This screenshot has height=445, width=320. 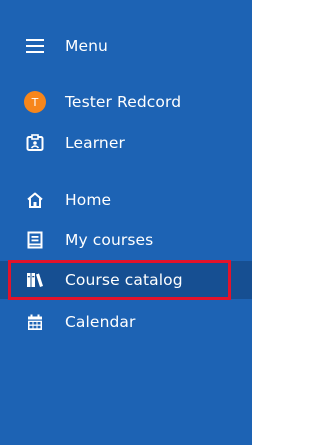 What do you see at coordinates (126, 143) in the screenshot?
I see `role-switcher: Learner` at bounding box center [126, 143].